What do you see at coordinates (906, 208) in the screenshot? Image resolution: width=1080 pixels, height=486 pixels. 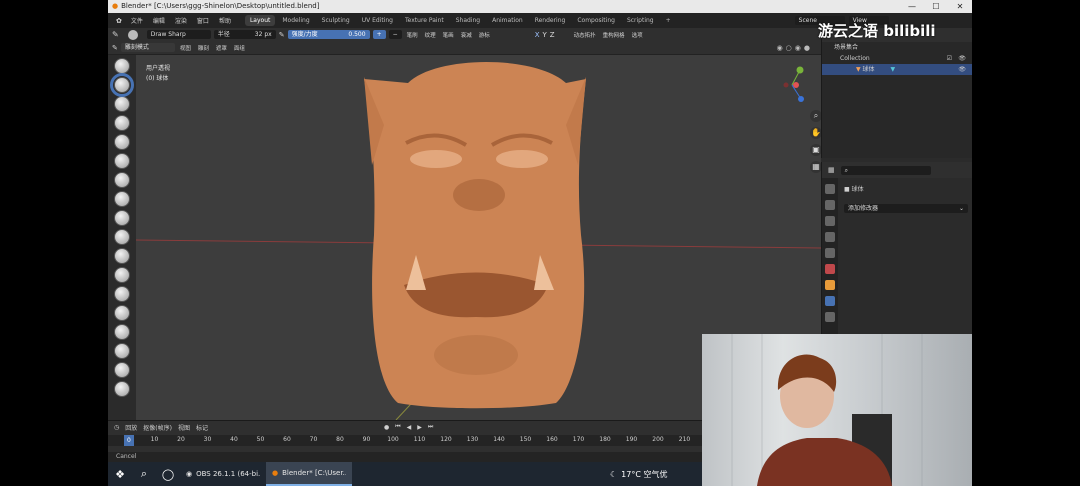 I see `add-modifier-dropdown: 添加修改器 ⌄` at bounding box center [906, 208].